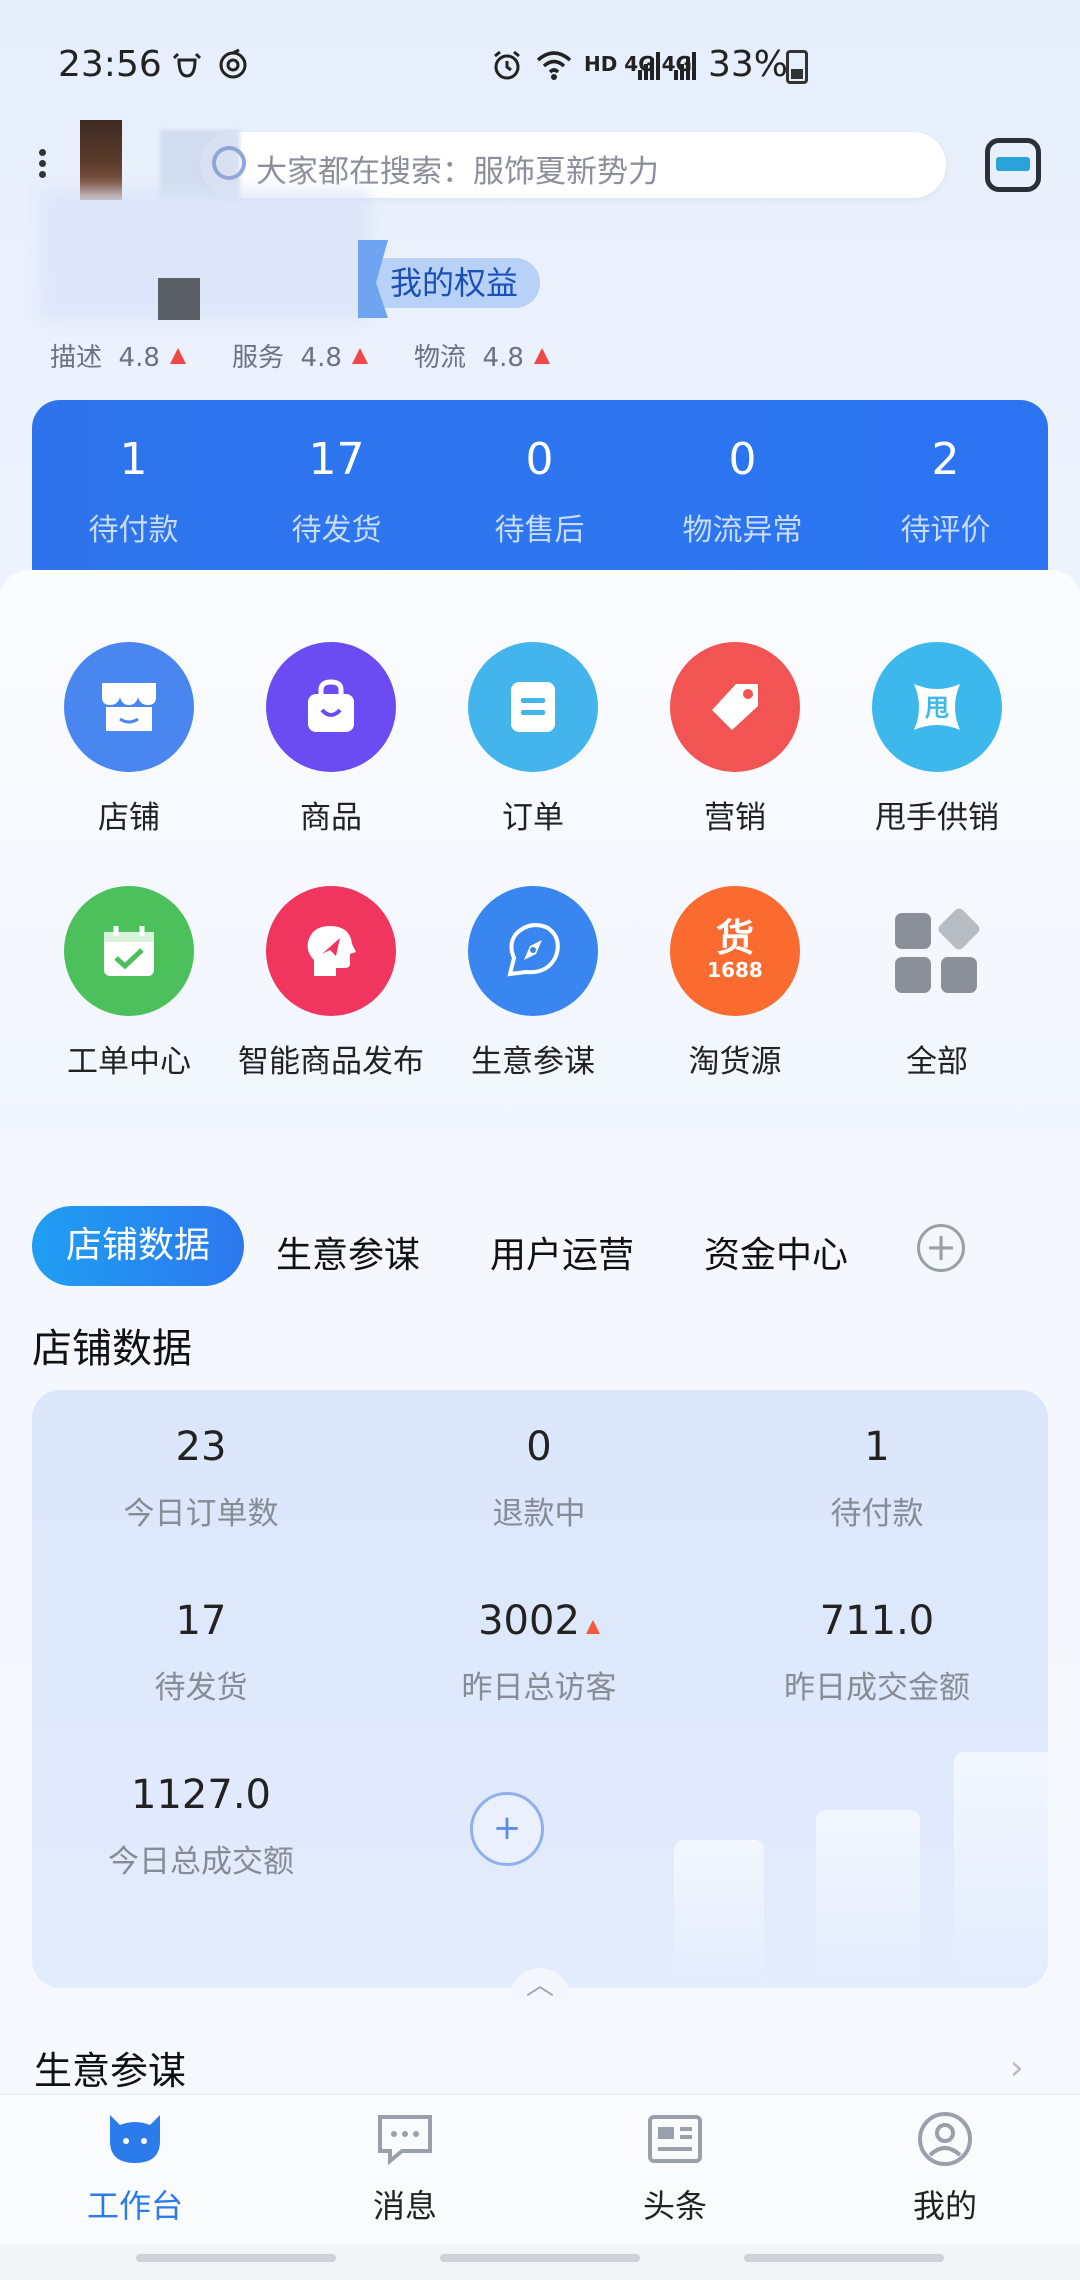 This screenshot has height=2280, width=1080. What do you see at coordinates (937, 951) in the screenshot?
I see `all-apps-icon` at bounding box center [937, 951].